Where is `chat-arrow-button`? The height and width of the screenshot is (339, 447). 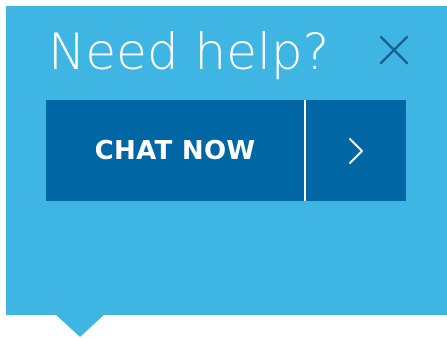
chat-arrow-button is located at coordinates (356, 150).